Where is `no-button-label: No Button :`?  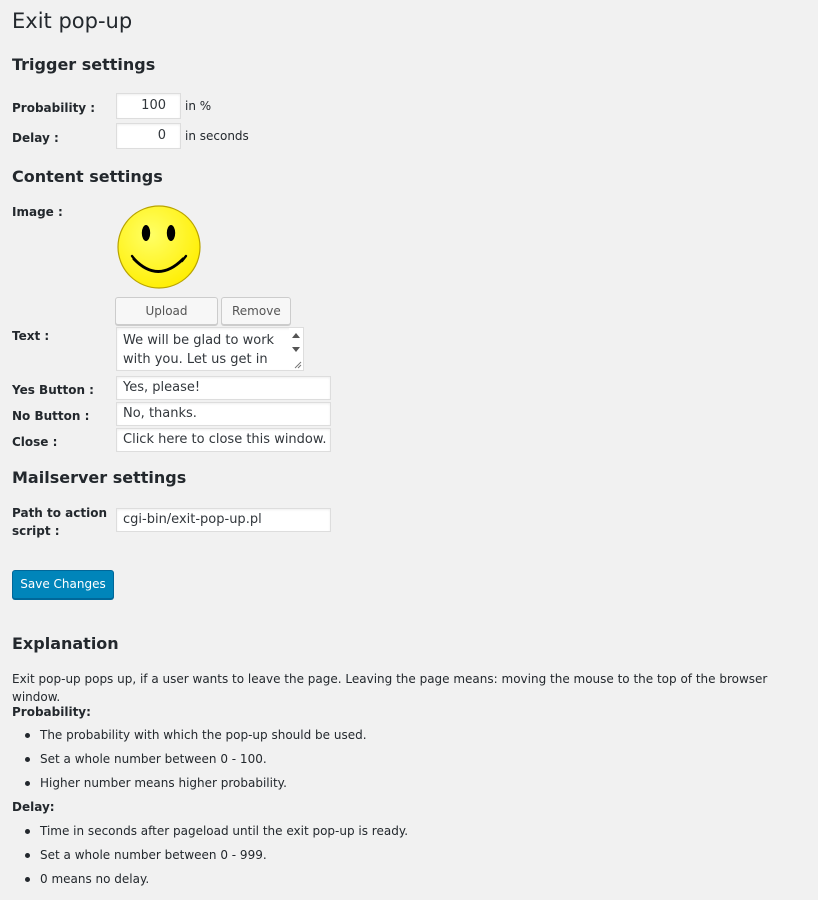 no-button-label: No Button : is located at coordinates (51, 416).